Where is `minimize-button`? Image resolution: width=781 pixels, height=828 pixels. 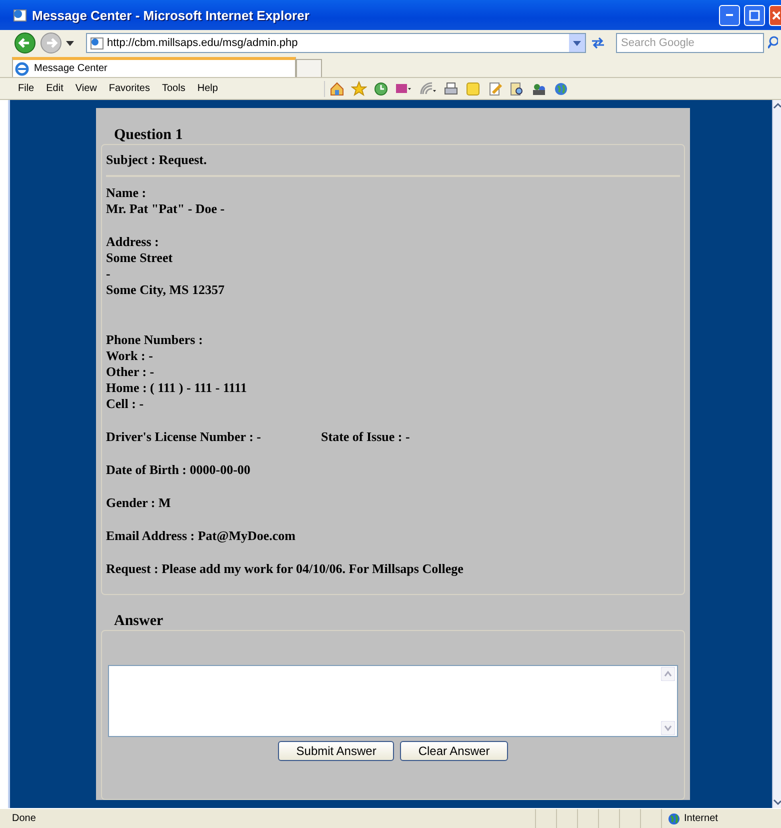
minimize-button is located at coordinates (729, 15).